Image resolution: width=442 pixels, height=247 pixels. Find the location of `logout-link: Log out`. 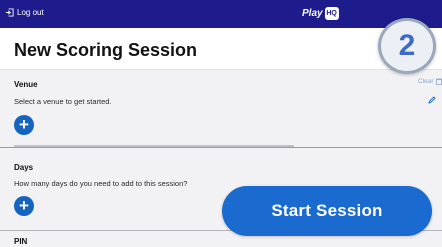

logout-link: Log out is located at coordinates (24, 12).